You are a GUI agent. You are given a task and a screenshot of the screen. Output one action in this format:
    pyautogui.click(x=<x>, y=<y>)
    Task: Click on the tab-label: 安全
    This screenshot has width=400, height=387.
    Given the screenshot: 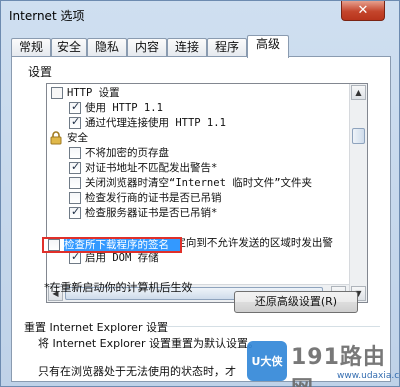 What is the action you would take?
    pyautogui.click(x=68, y=47)
    